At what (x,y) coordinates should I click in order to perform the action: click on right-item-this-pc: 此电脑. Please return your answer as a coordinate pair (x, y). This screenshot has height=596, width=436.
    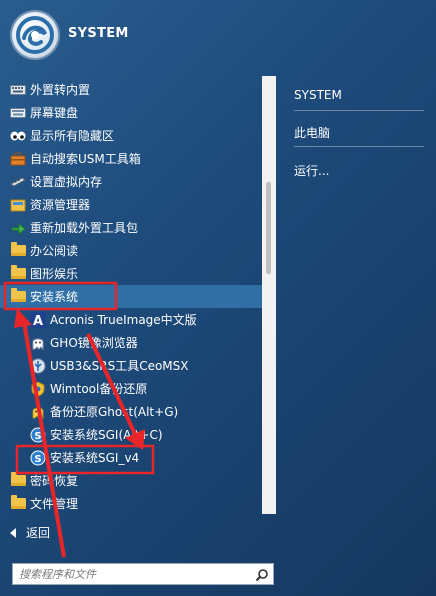
    Looking at the image, I should click on (312, 132).